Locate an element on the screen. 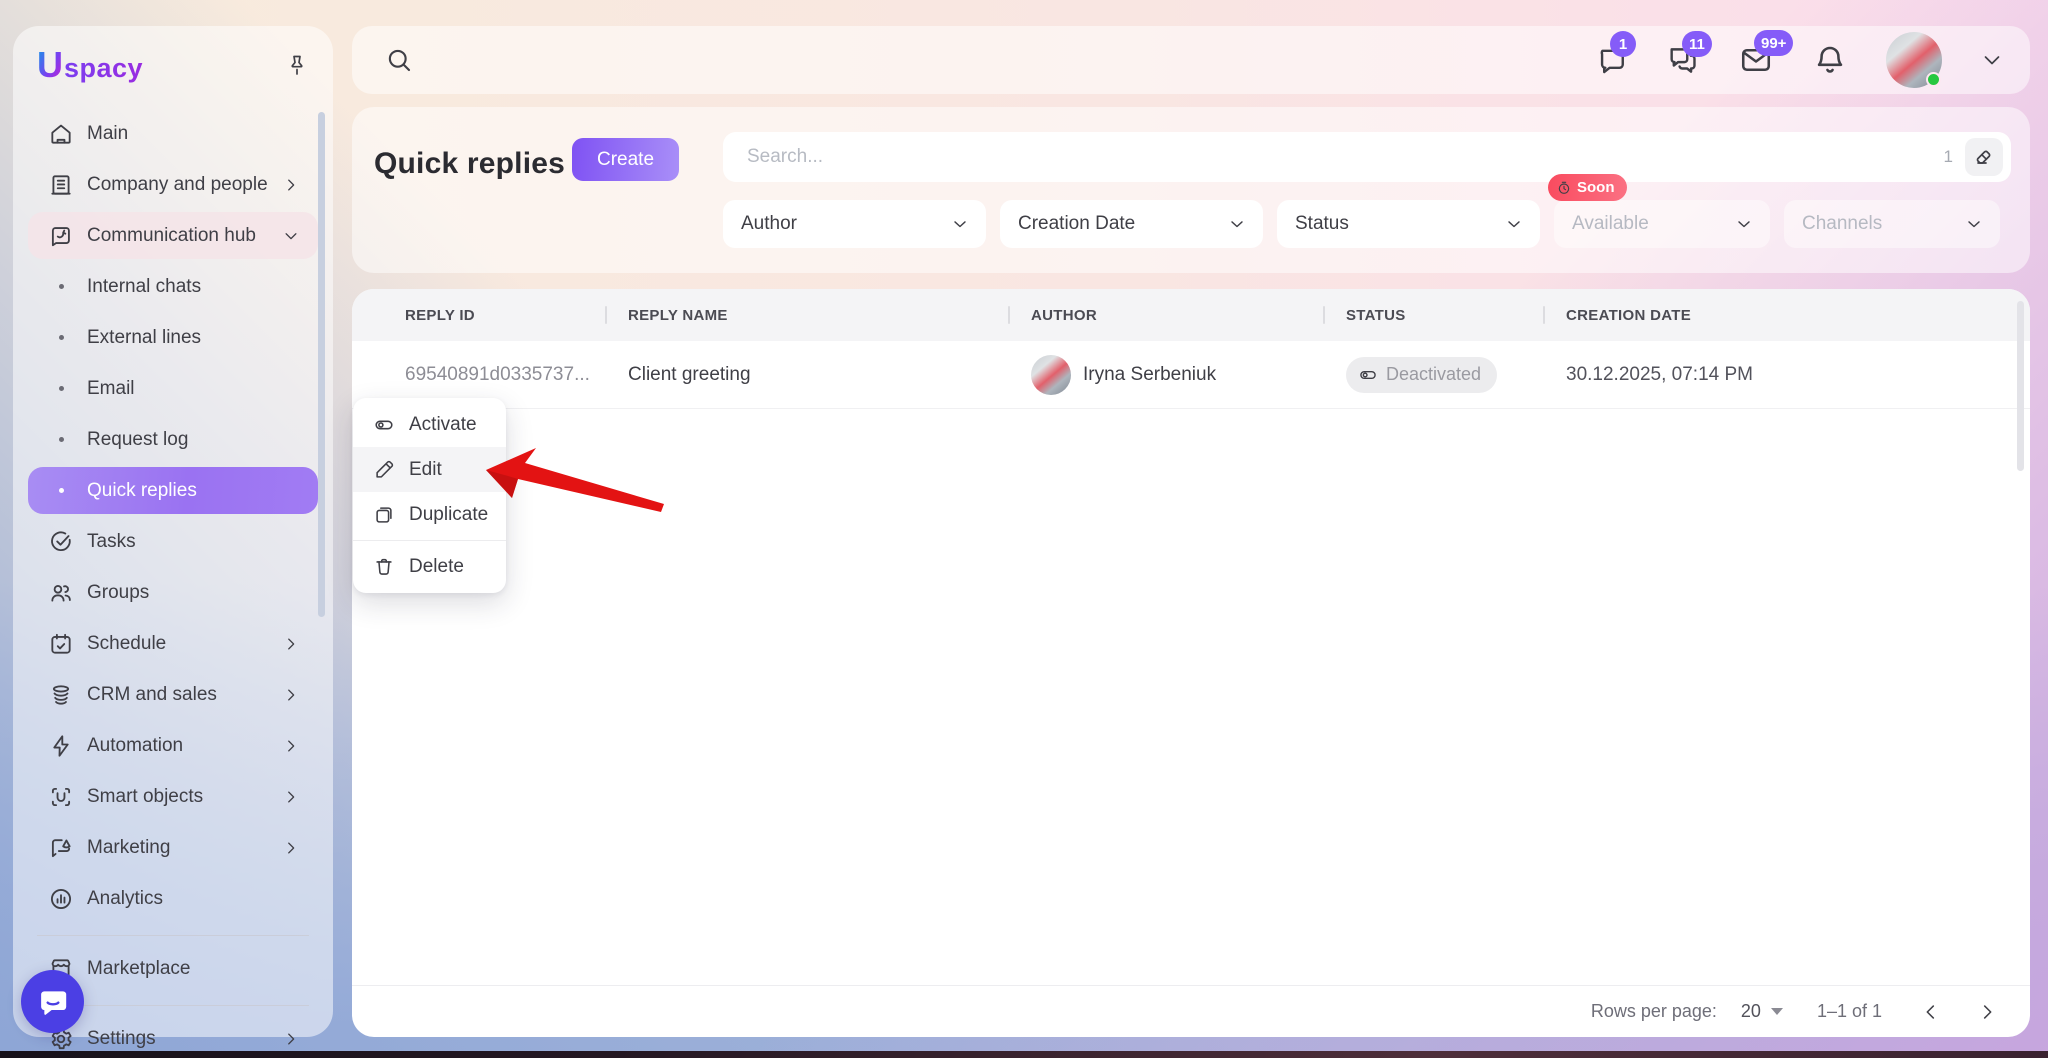 The image size is (2048, 1058). sidebar-item-request-log: Request log is located at coordinates (173, 439).